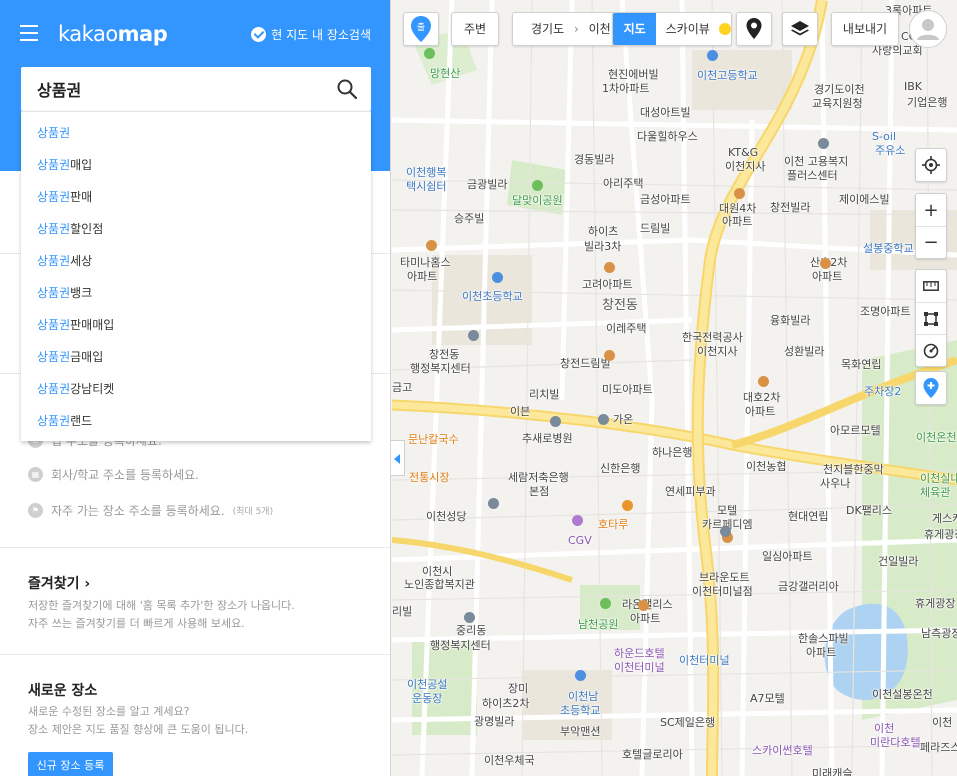  I want to click on map-place-label: 전통시장, so click(429, 478).